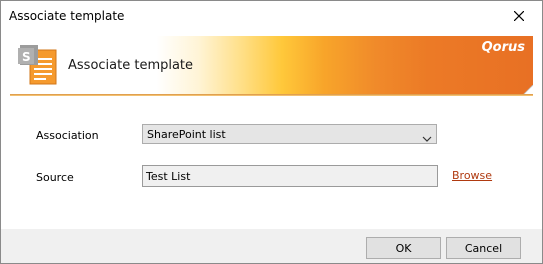 This screenshot has width=543, height=264. Describe the element at coordinates (527, 88) in the screenshot. I see `page-fold-icon` at that location.